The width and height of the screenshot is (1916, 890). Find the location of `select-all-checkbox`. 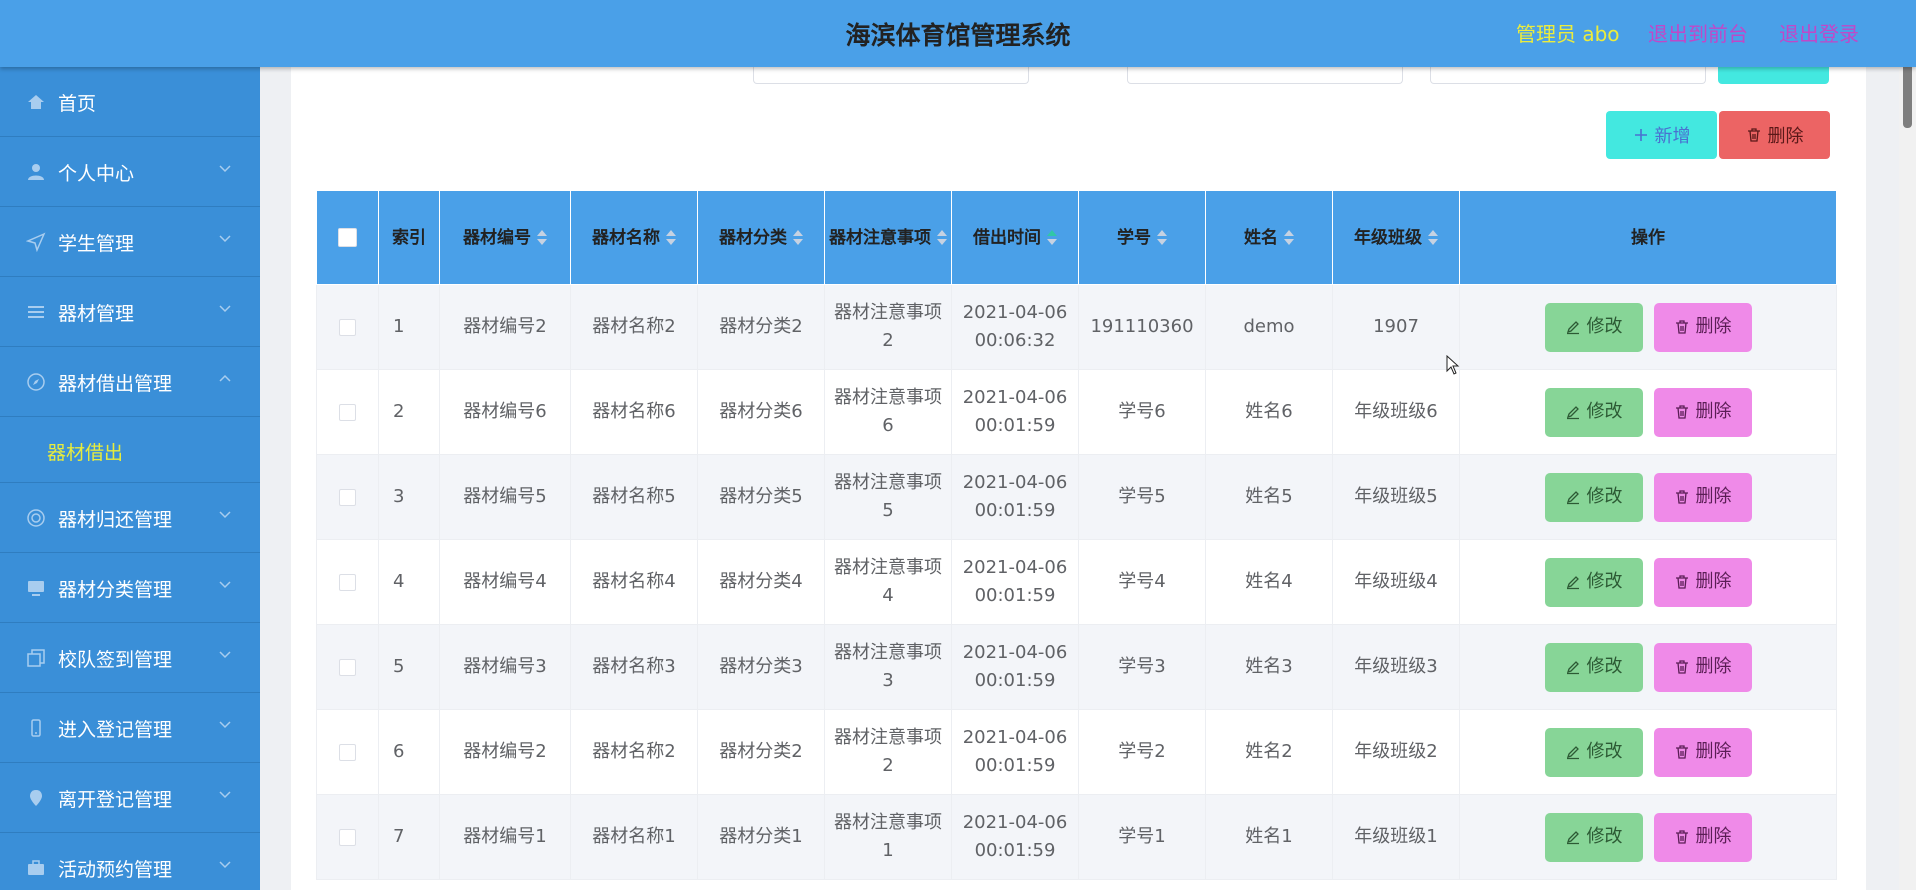

select-all-checkbox is located at coordinates (347, 237).